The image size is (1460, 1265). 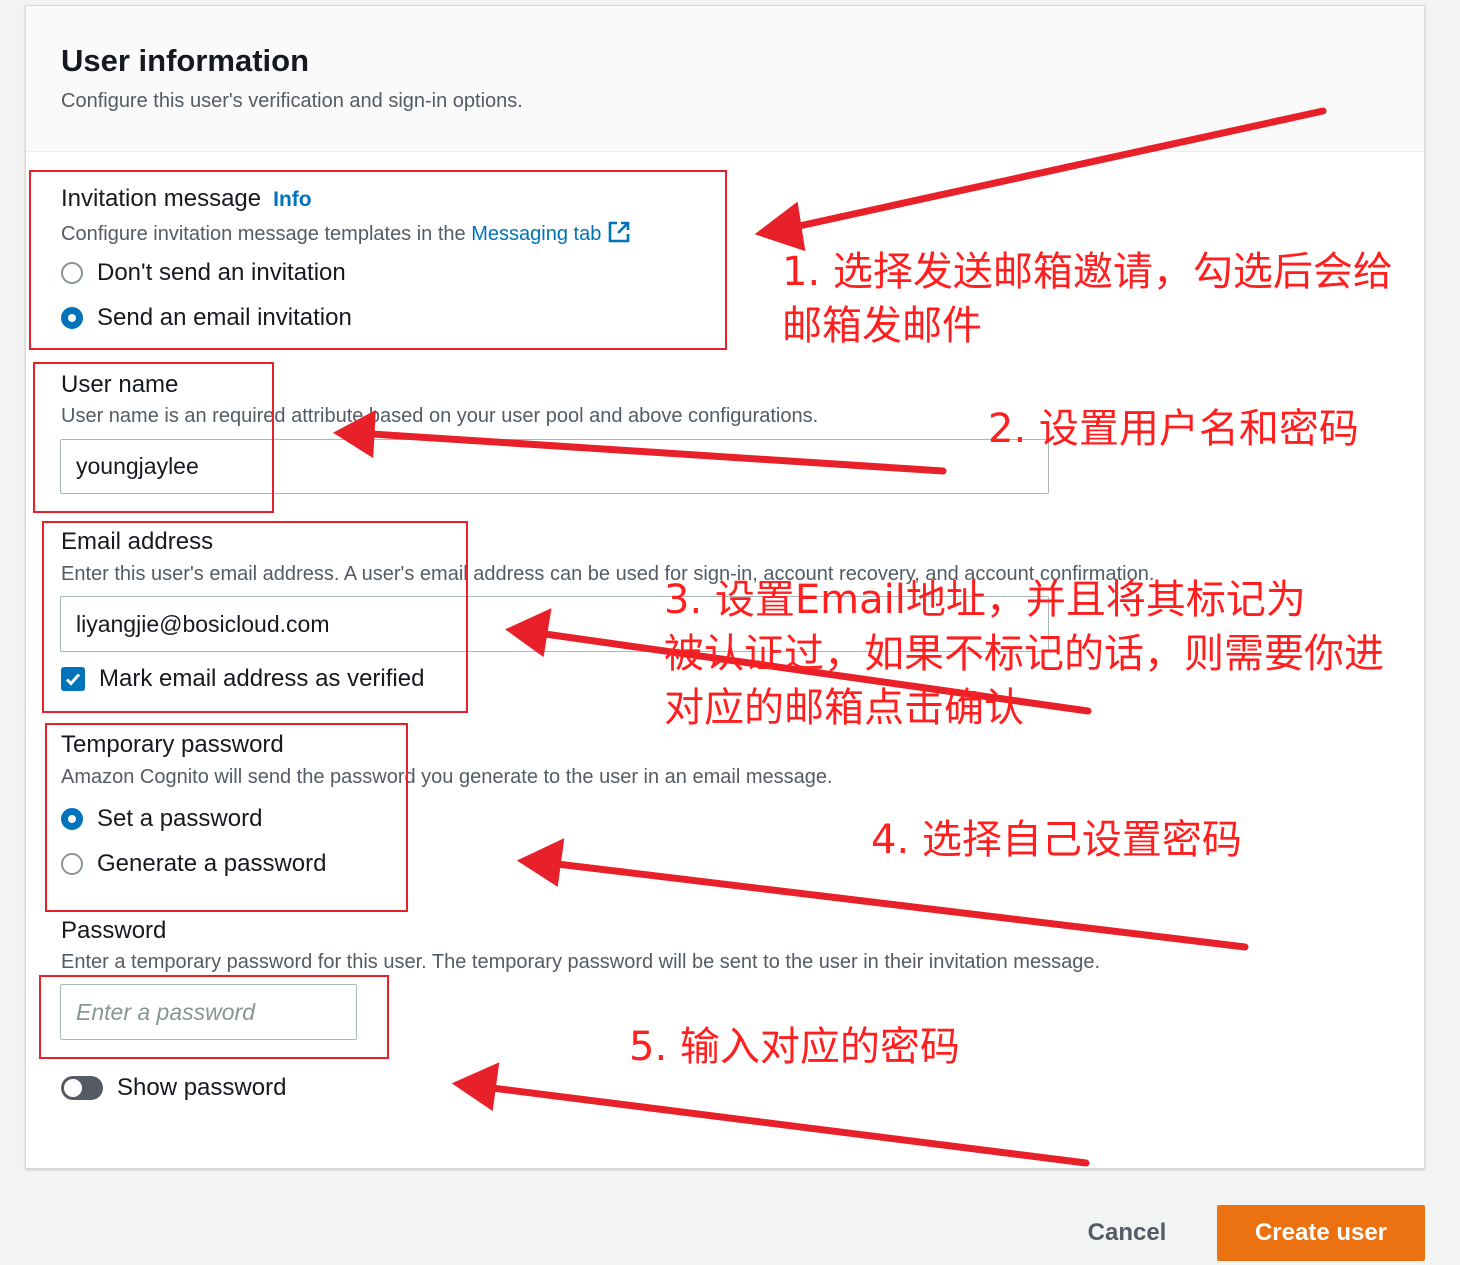 I want to click on info-link: Info, so click(x=292, y=199).